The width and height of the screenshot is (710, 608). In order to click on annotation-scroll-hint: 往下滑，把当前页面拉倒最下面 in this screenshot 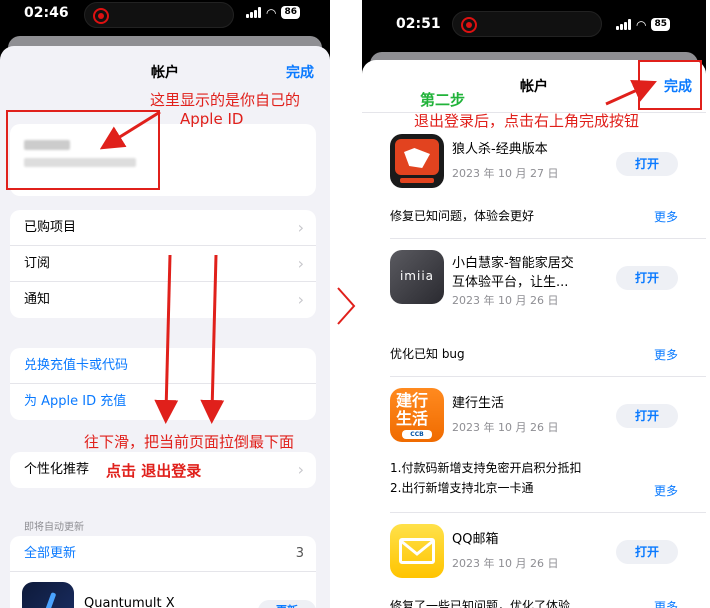, I will do `click(189, 442)`.